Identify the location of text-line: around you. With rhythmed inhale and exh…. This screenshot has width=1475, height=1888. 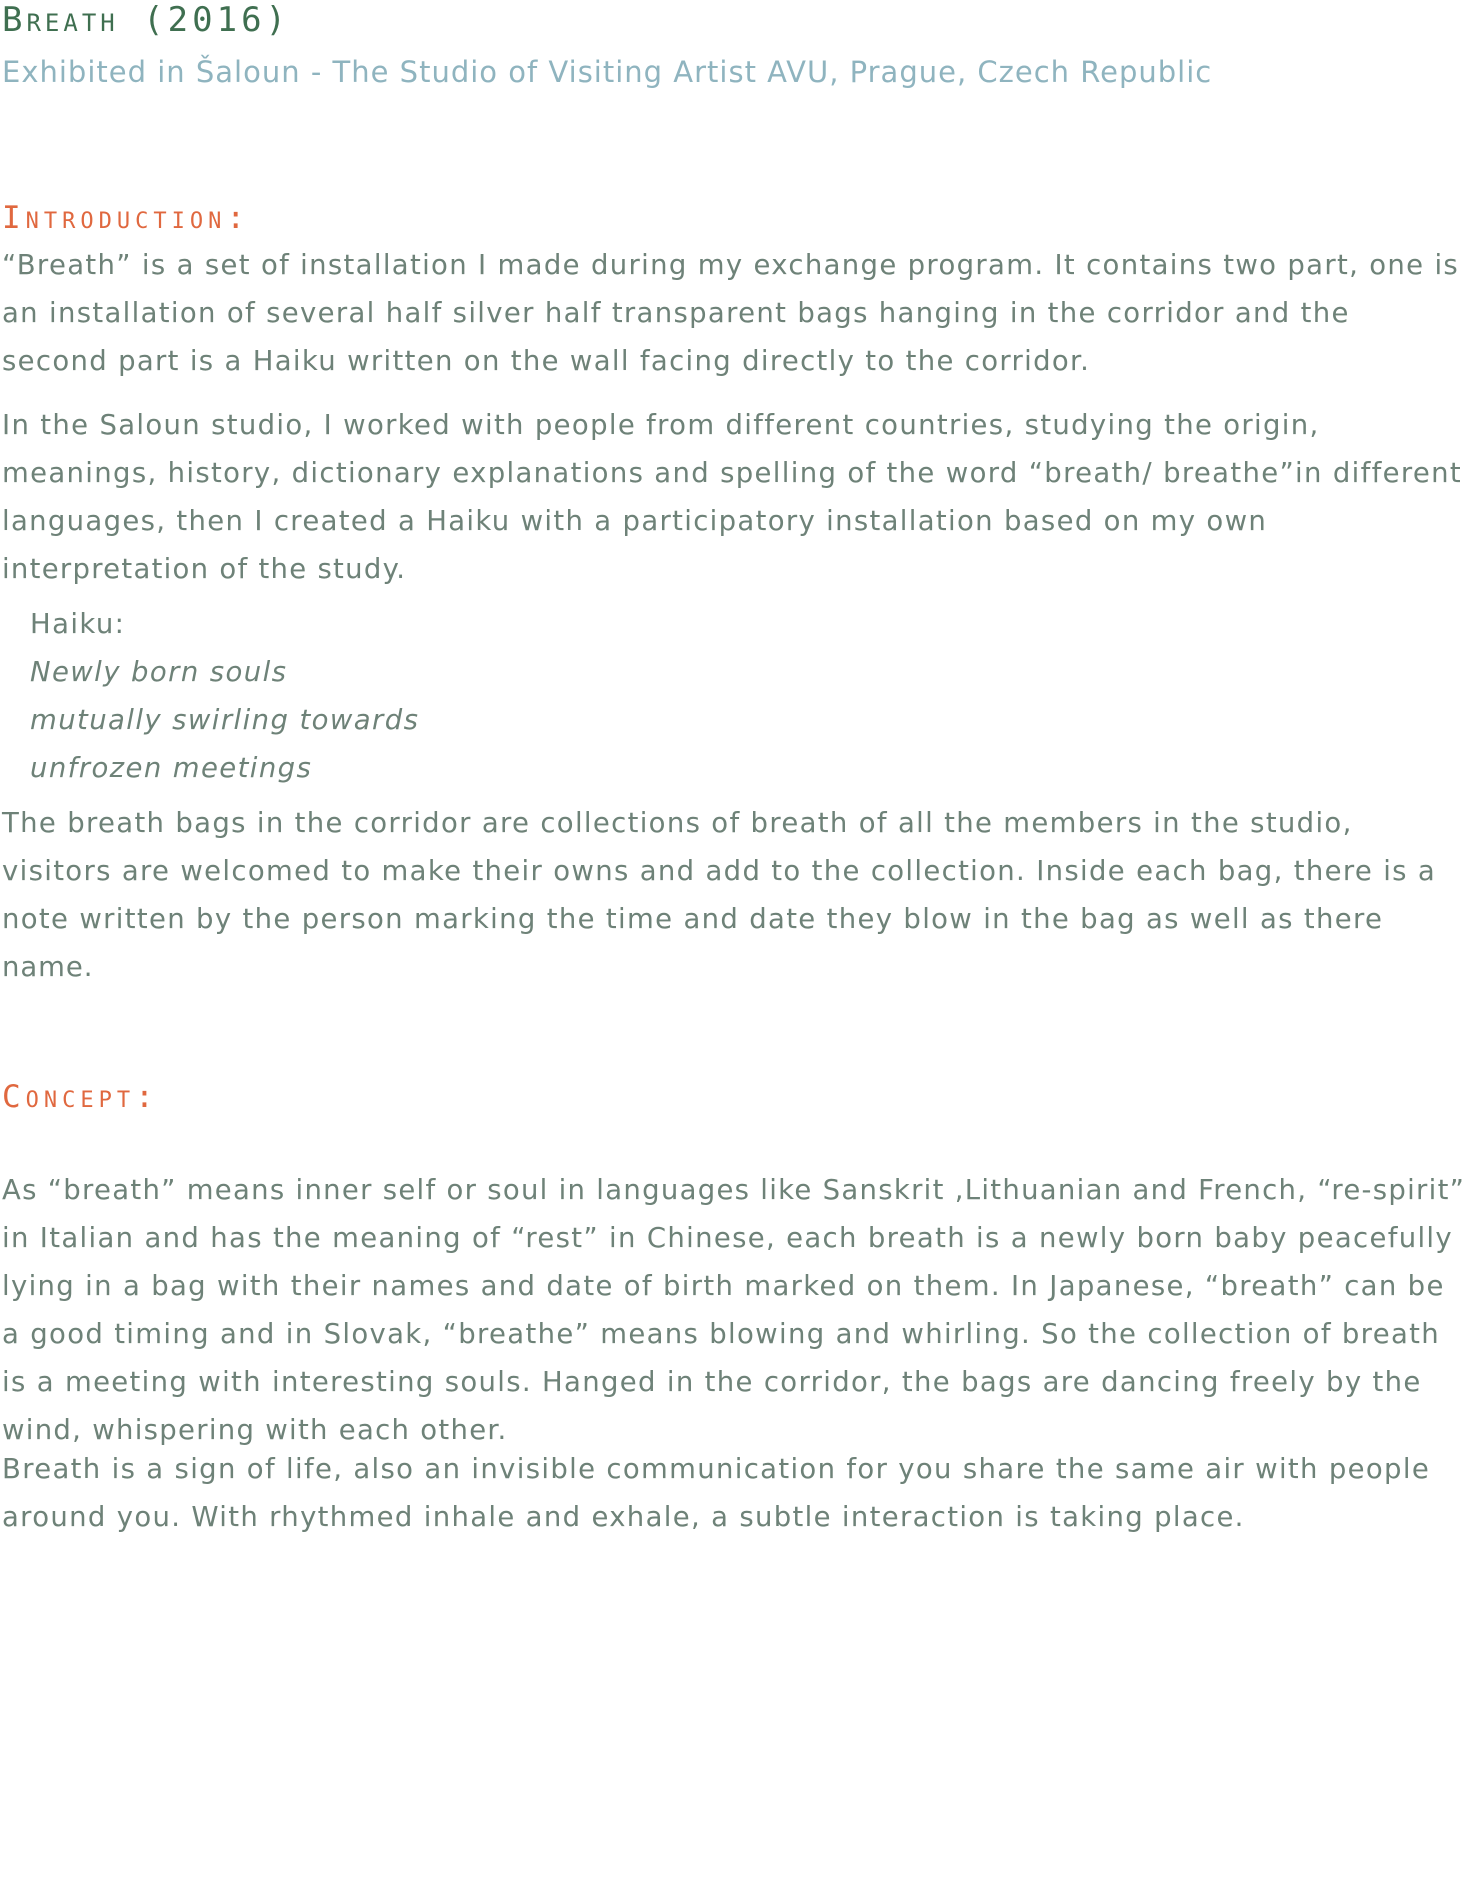
(623, 1517).